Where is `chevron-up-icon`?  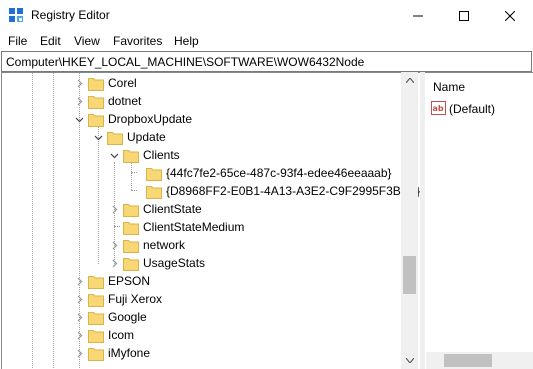 chevron-up-icon is located at coordinates (409, 80).